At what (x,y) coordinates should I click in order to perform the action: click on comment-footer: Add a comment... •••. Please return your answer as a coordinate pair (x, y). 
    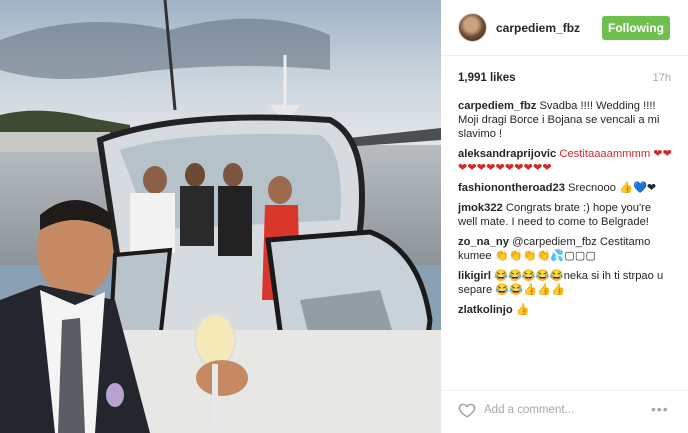
    Looking at the image, I should click on (564, 411).